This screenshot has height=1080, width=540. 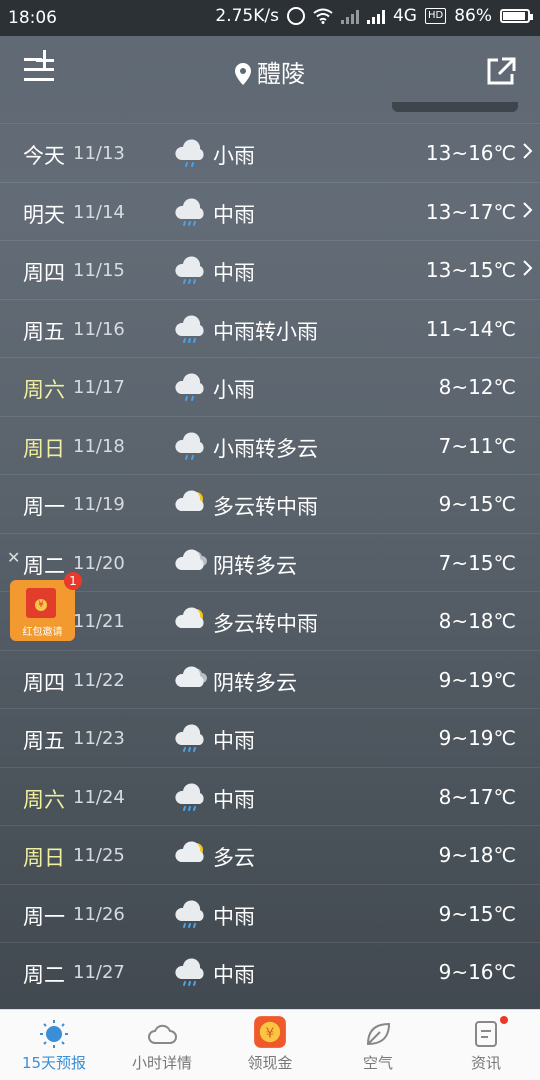 What do you see at coordinates (270, 269) in the screenshot?
I see `forecast-row: 周四 11/15 中雨 13~15℃` at bounding box center [270, 269].